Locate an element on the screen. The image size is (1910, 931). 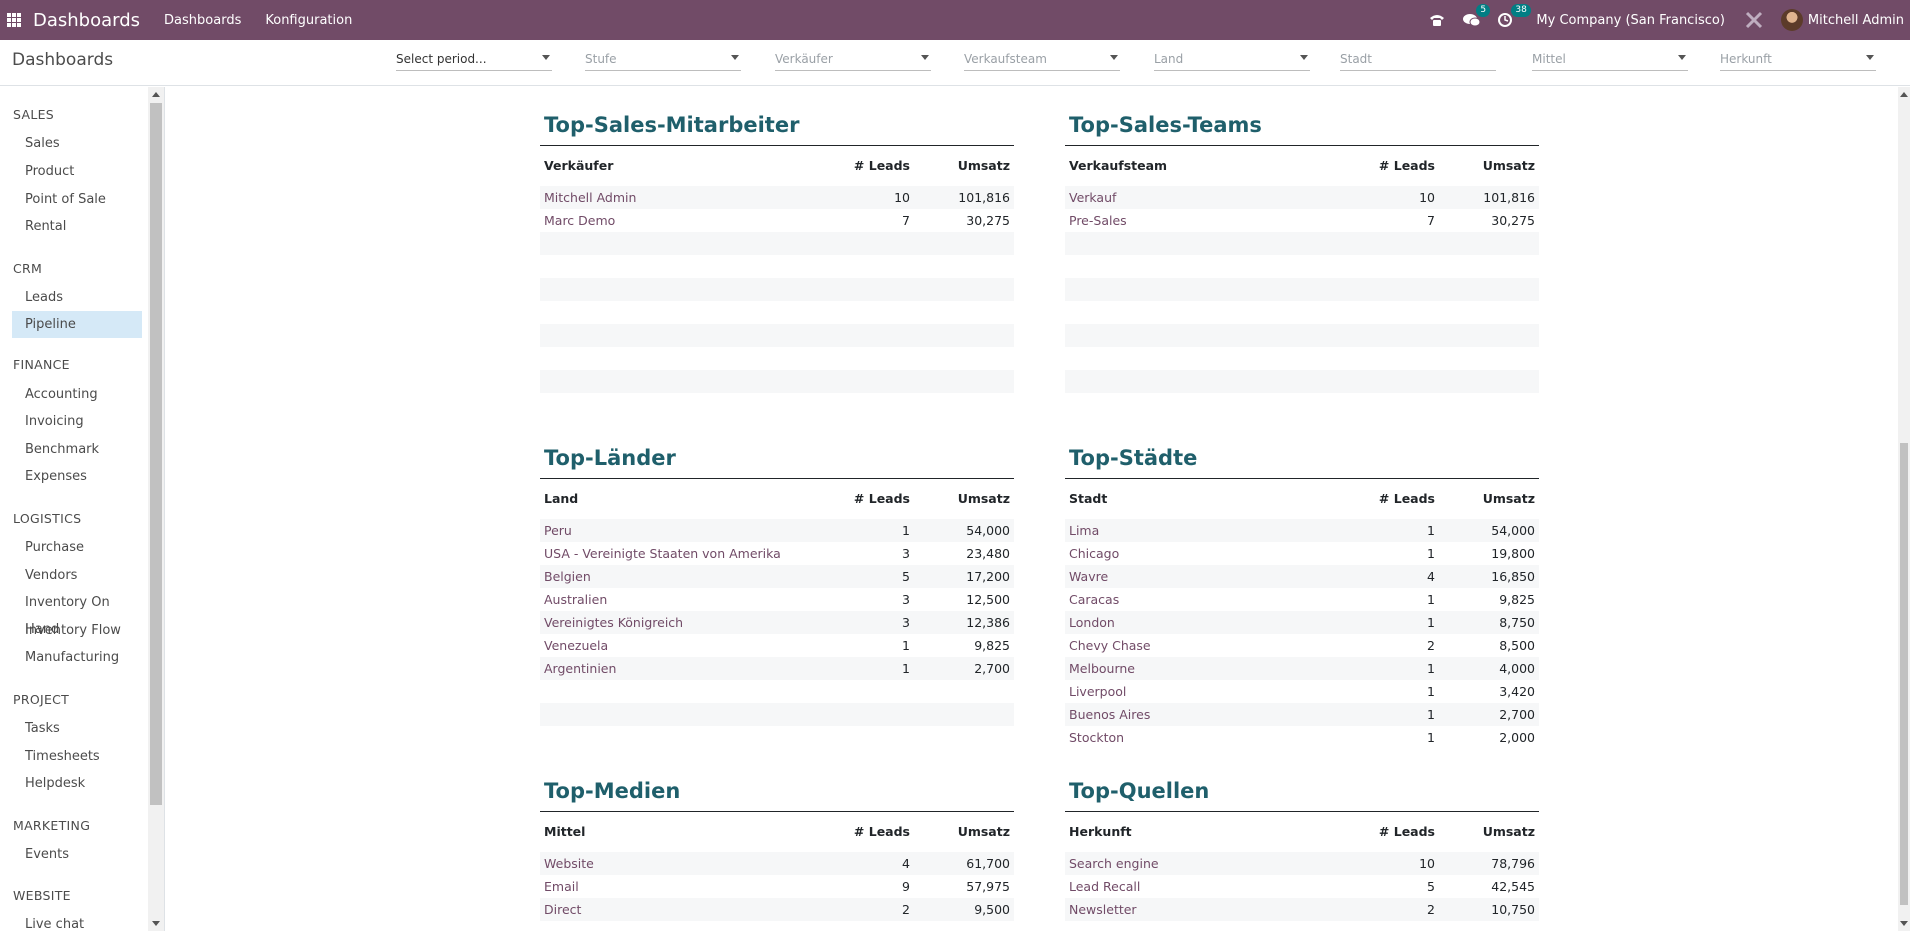
sidebar-item-leads: Leads is located at coordinates (77, 297).